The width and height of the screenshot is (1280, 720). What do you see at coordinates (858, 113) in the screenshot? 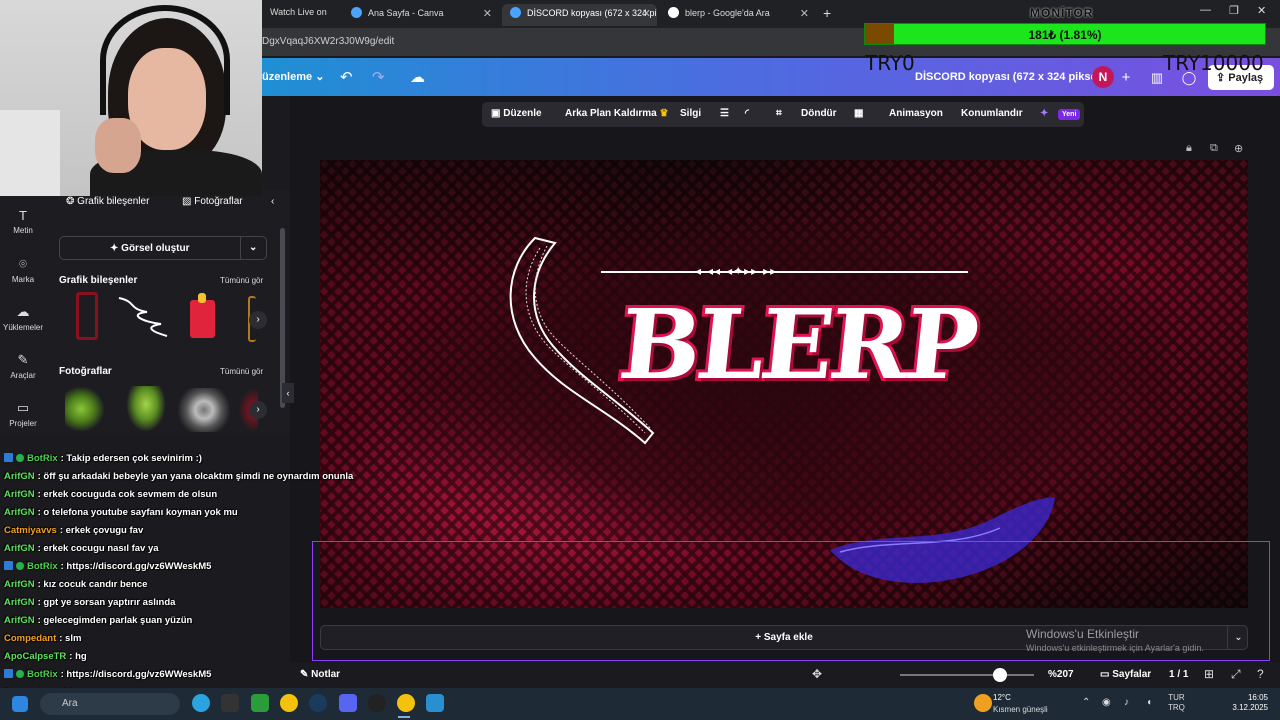
I see `transparency-icon: ▦` at bounding box center [858, 113].